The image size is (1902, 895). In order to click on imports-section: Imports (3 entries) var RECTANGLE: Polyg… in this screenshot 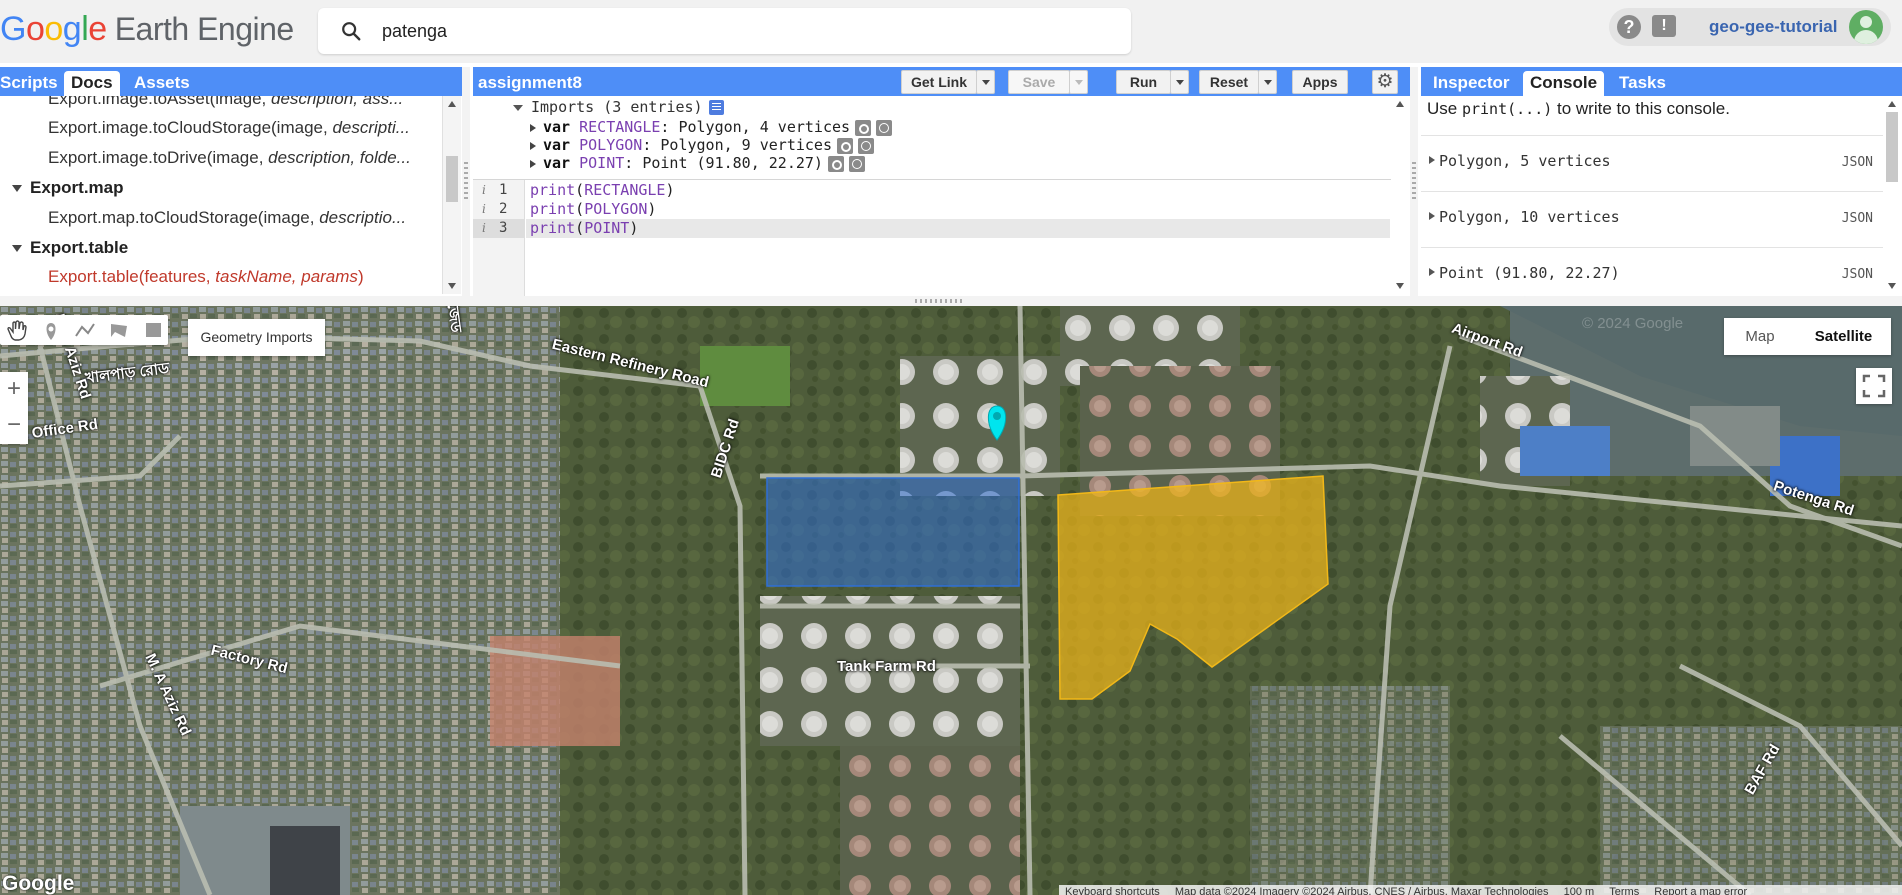, I will do `click(932, 138)`.